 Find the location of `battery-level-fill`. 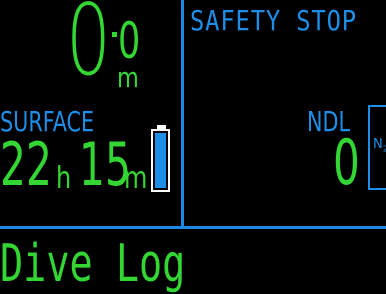

battery-level-fill is located at coordinates (160, 160).